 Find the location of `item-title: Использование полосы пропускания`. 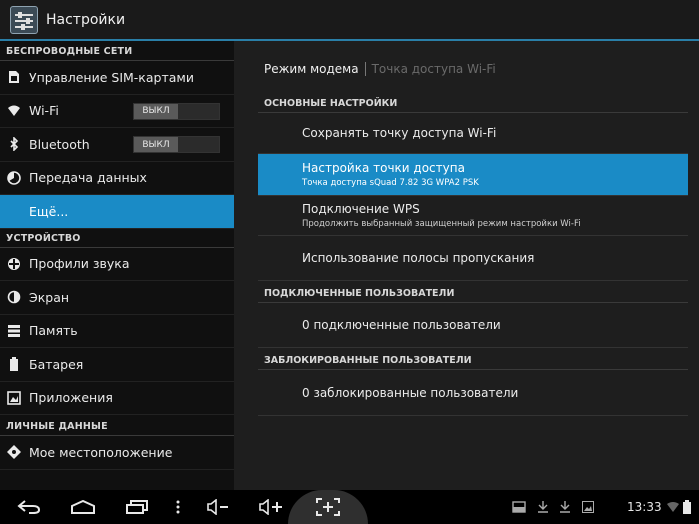

item-title: Использование полосы пропускания is located at coordinates (418, 258).